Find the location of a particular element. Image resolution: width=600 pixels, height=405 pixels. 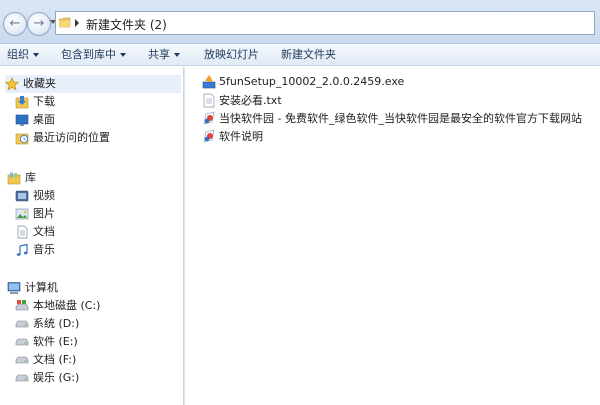

include-in-library-label: 包含到库中 is located at coordinates (88, 54).